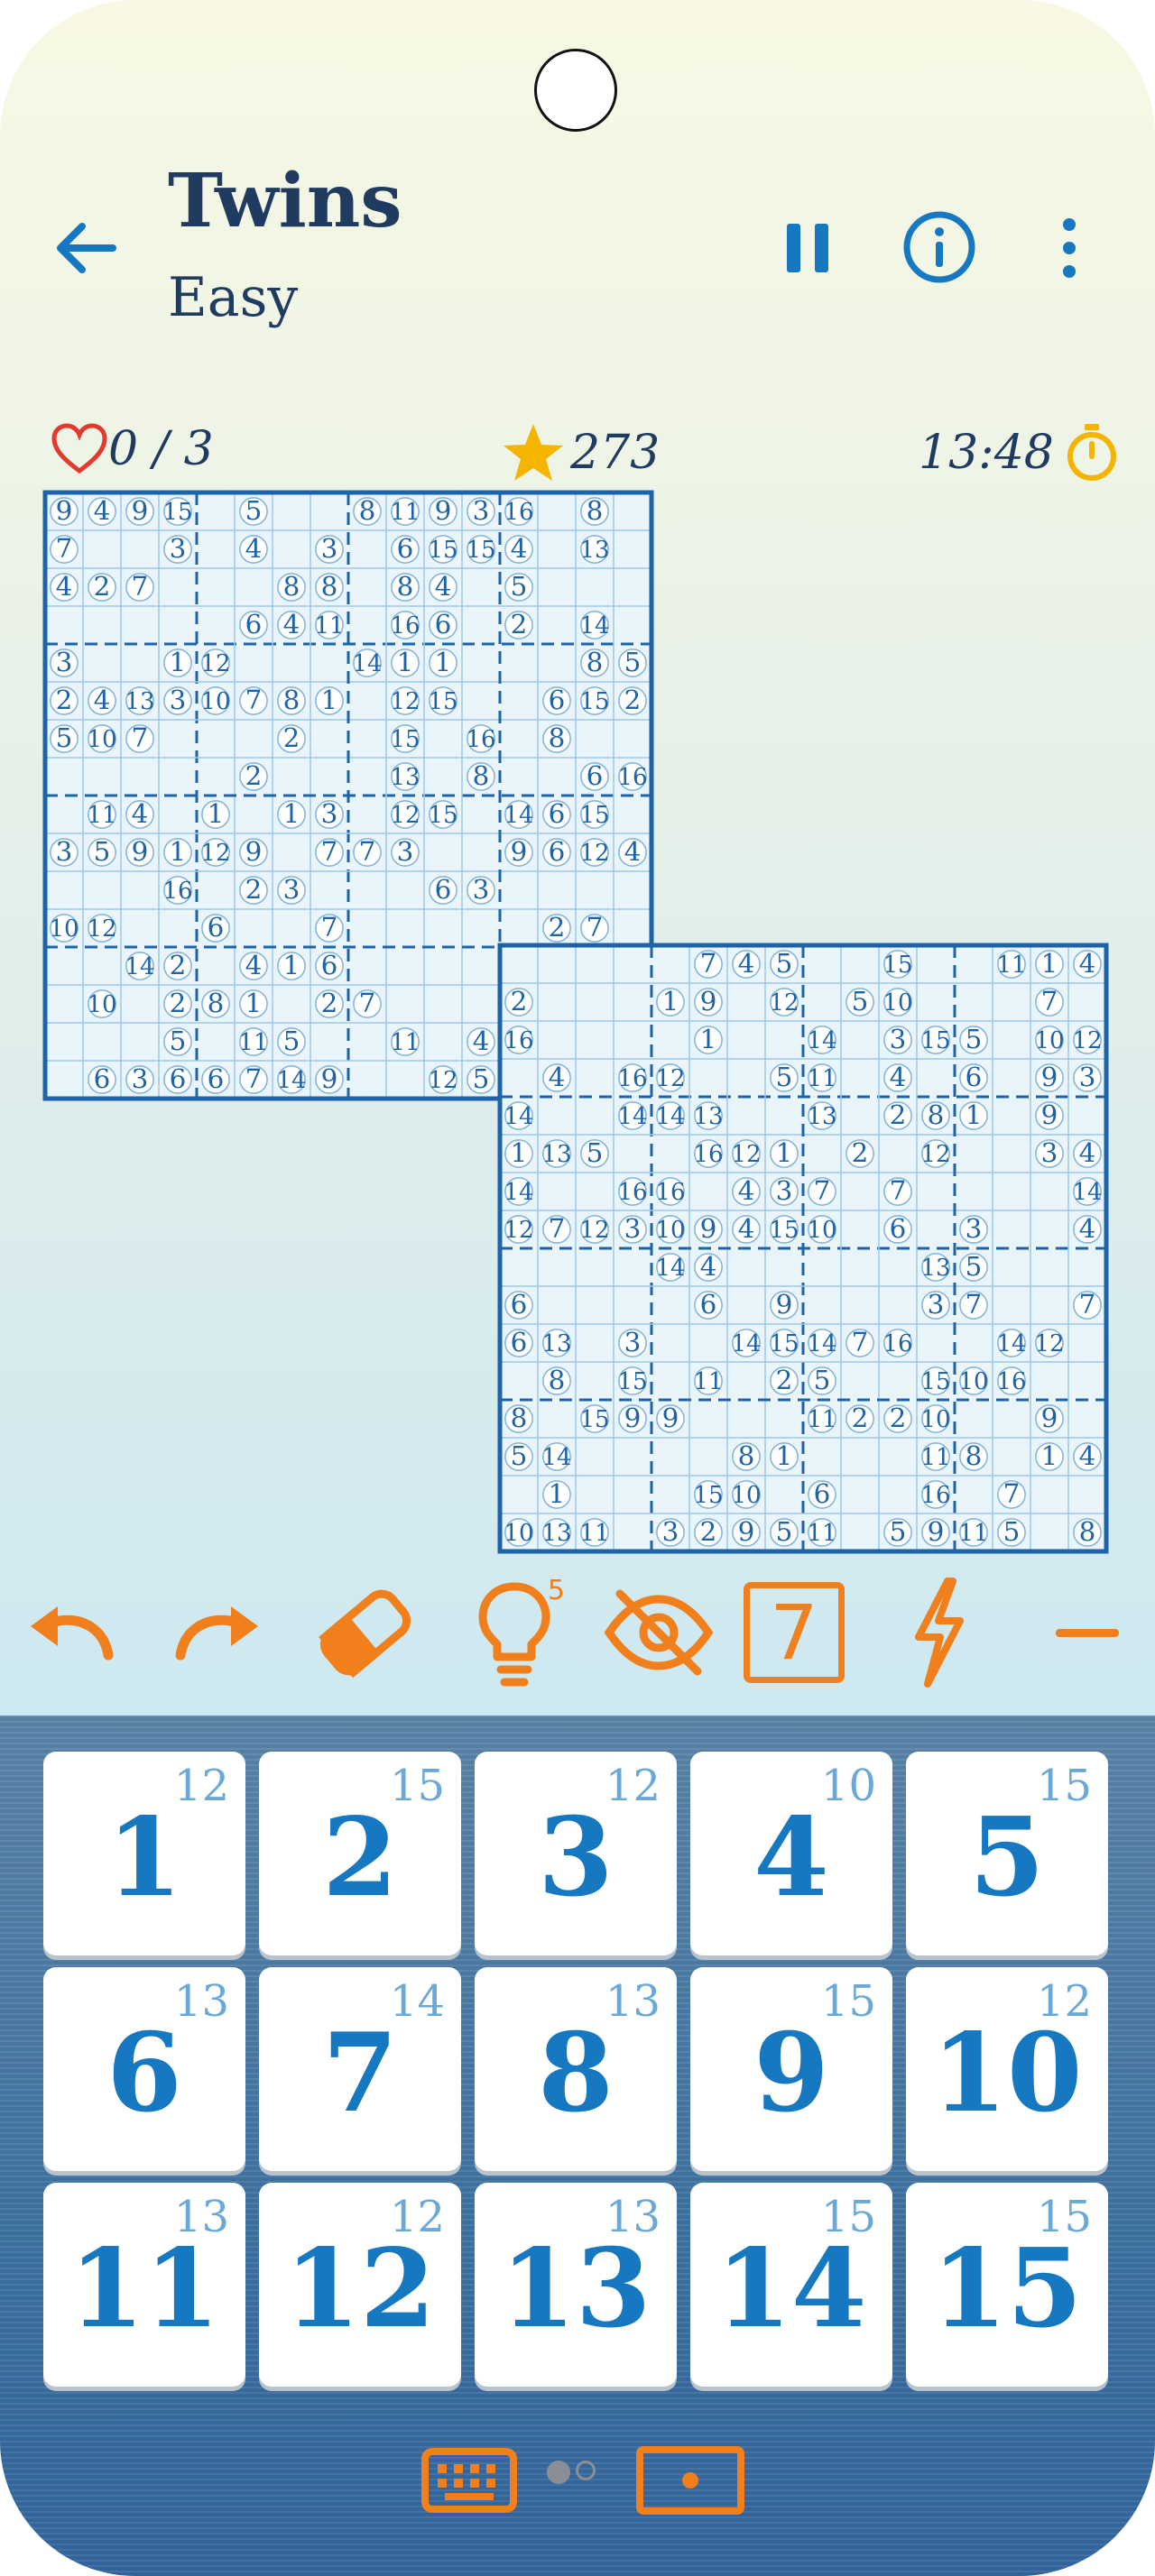  What do you see at coordinates (139, 966) in the screenshot?
I see `grid-top-cell-digit: 14` at bounding box center [139, 966].